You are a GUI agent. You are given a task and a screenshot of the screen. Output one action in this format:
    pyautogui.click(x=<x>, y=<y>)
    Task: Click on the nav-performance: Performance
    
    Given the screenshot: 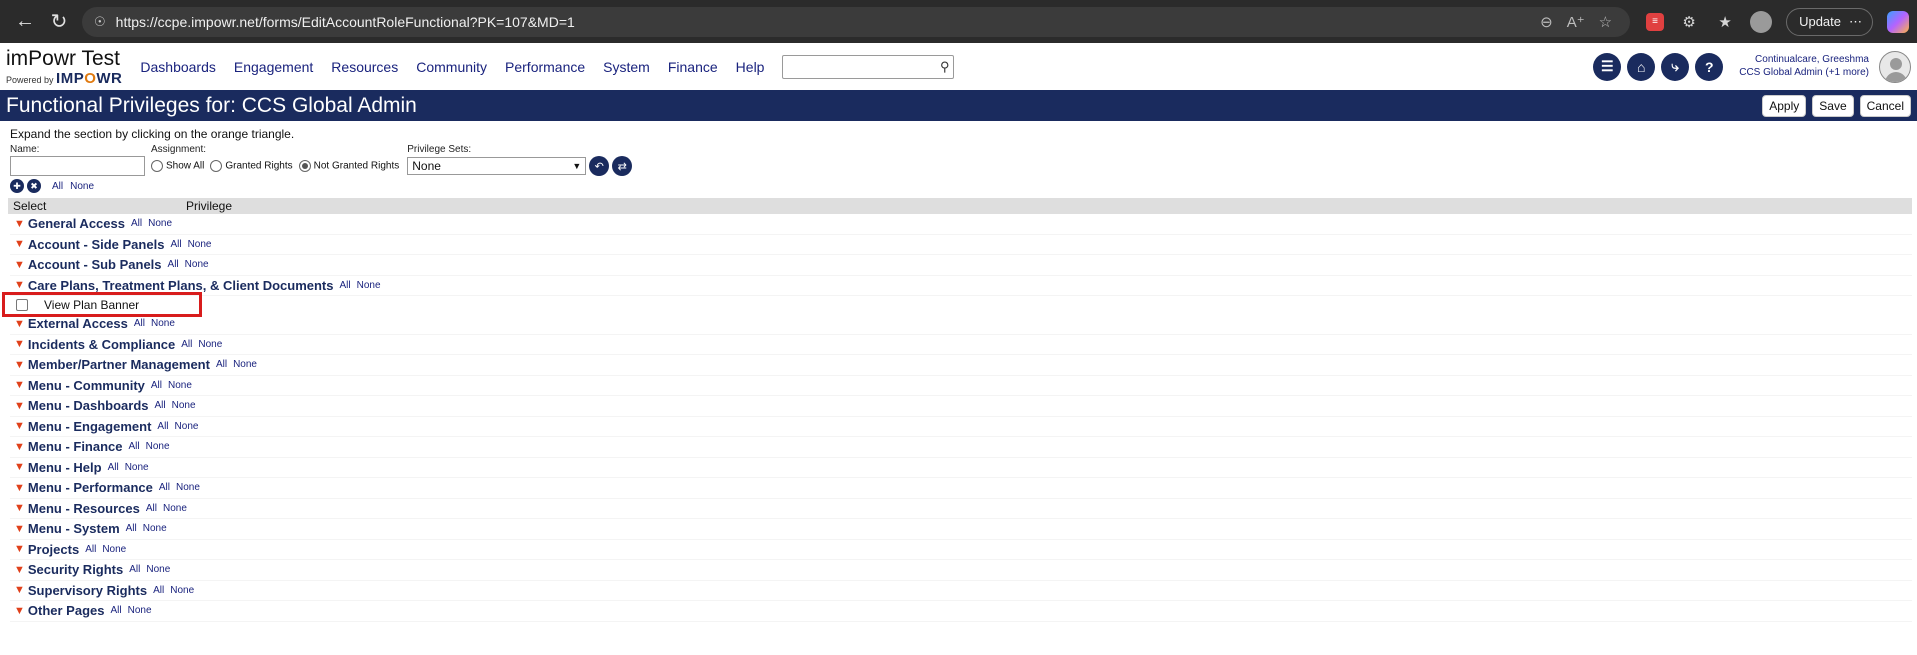 What is the action you would take?
    pyautogui.click(x=545, y=67)
    